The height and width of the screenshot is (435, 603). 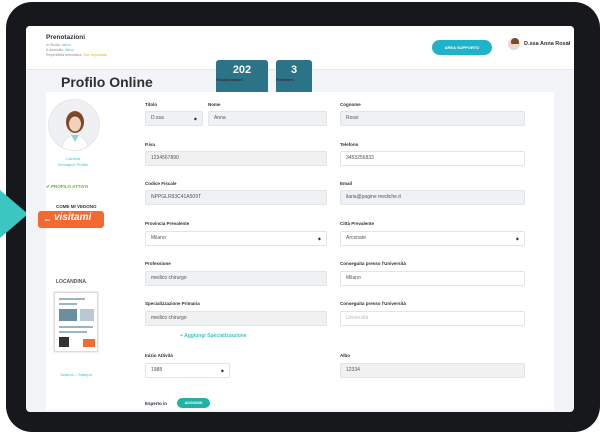 I want to click on provincia-select: Milano ◆, so click(x=236, y=238).